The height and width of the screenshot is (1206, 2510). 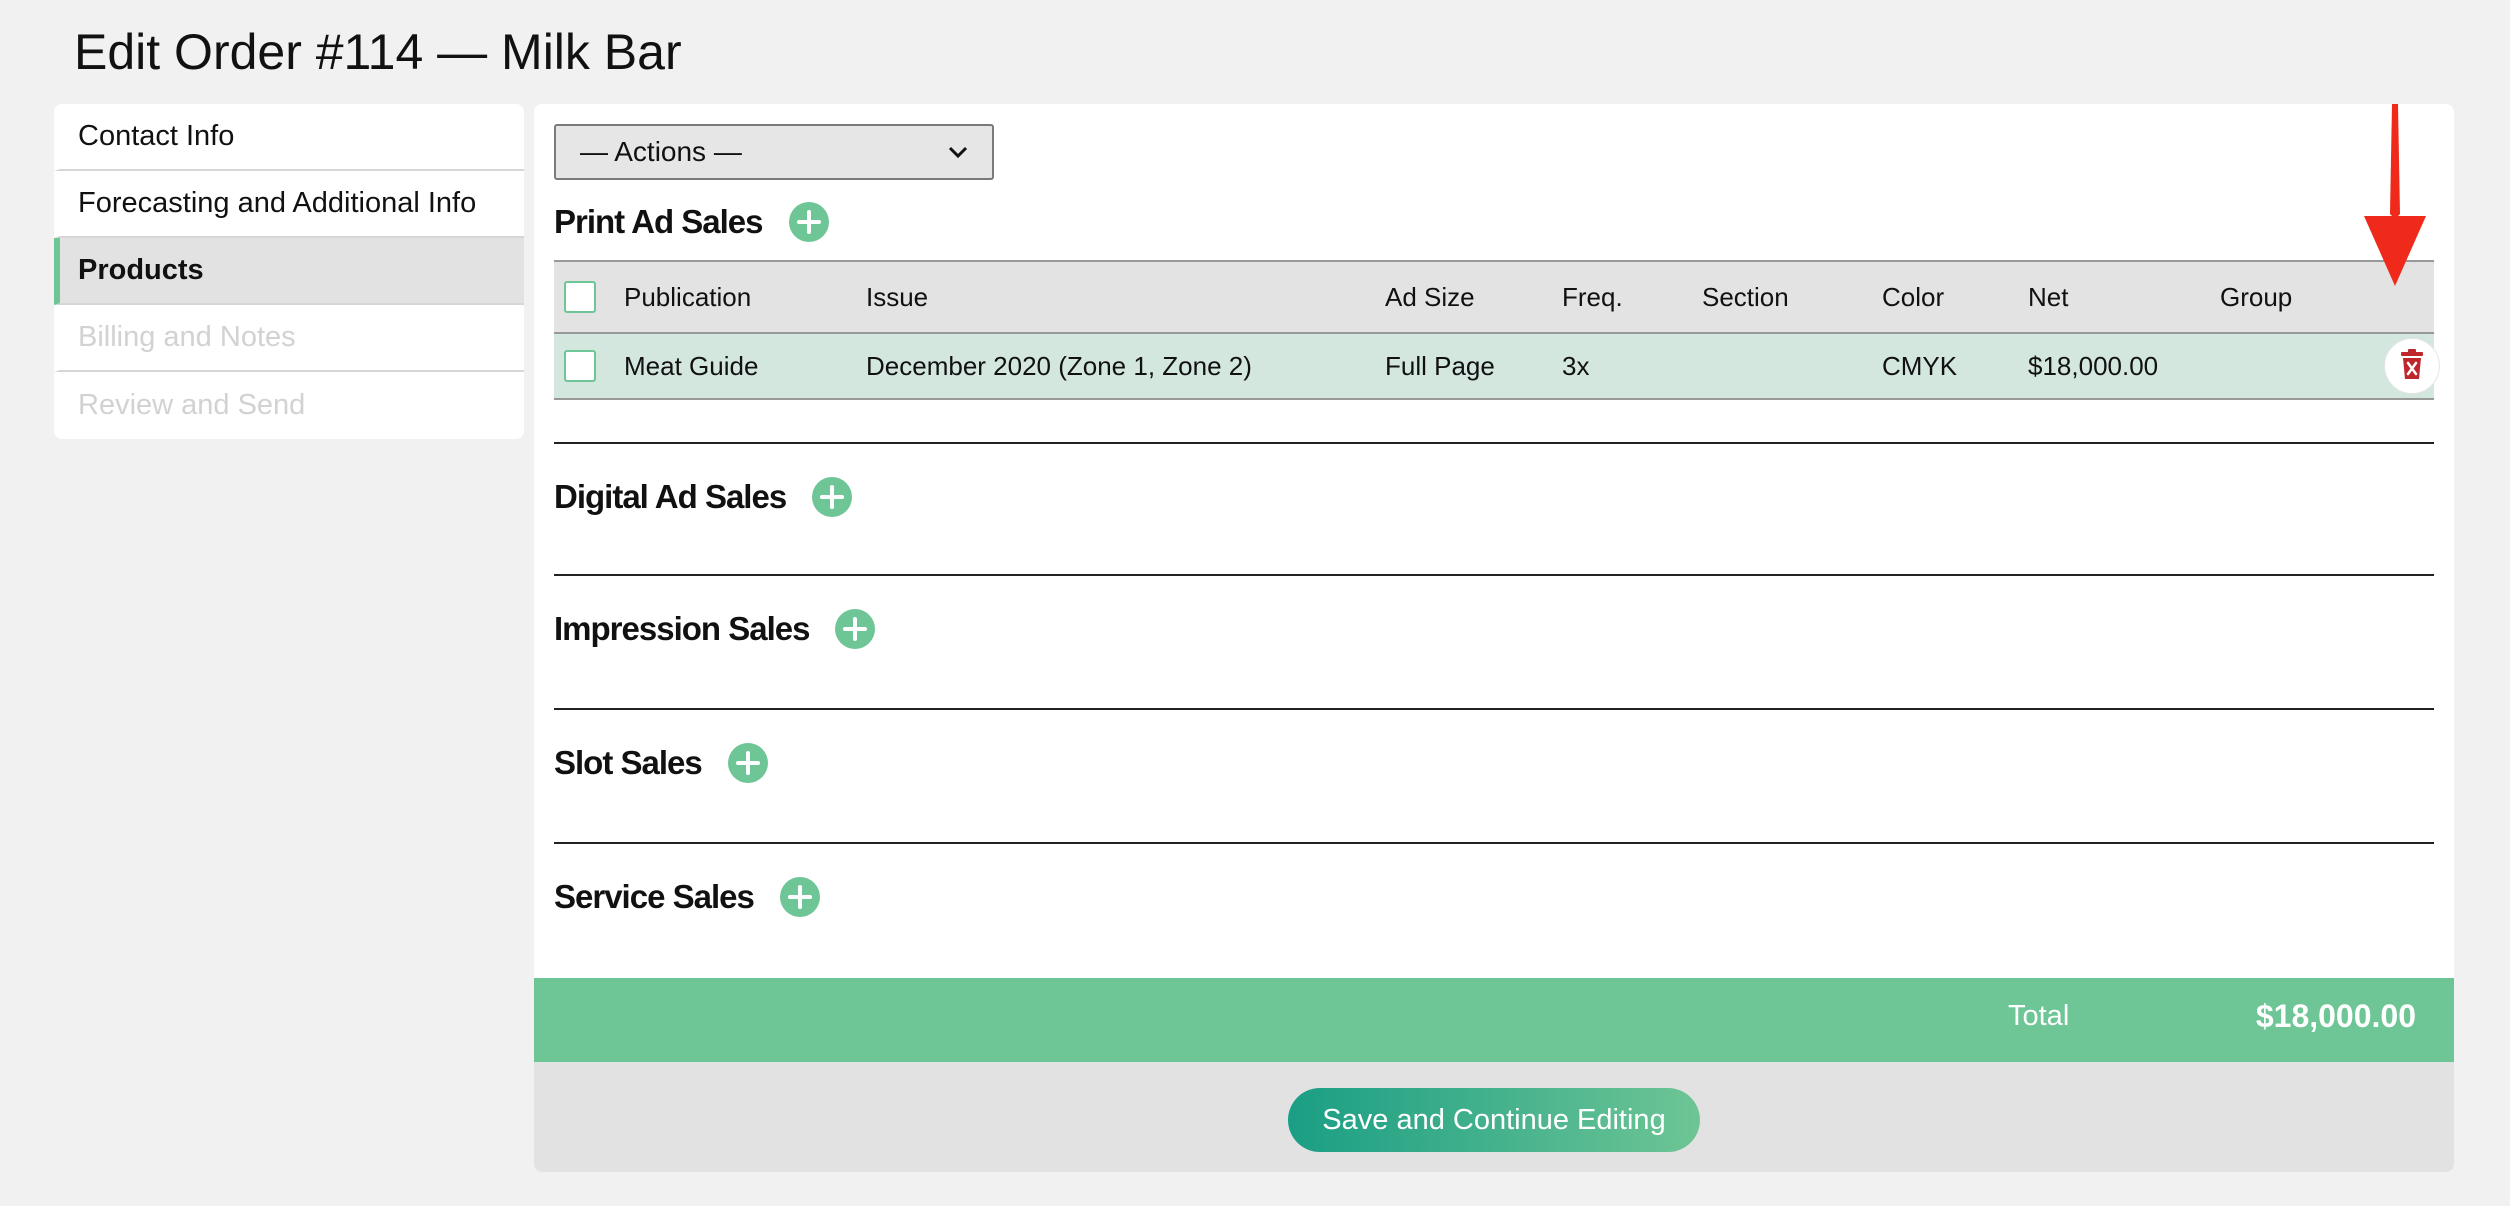 I want to click on section-title: Digital Ad Sales, so click(x=670, y=496).